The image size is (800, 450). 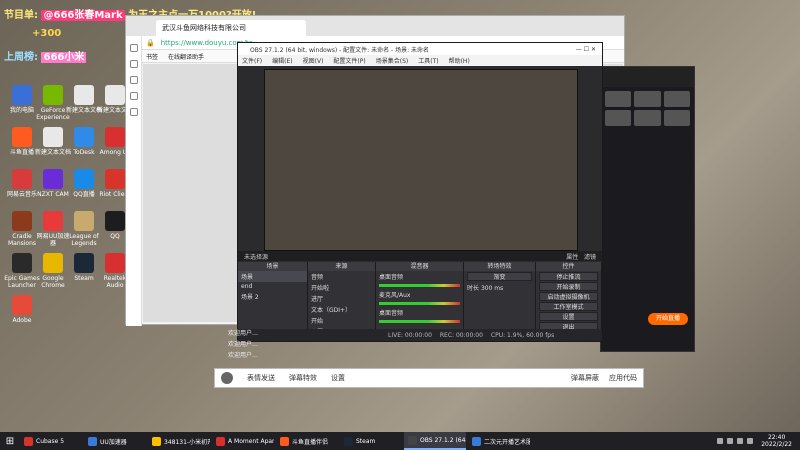 I want to click on menu-item: 帮助(H), so click(x=459, y=60).